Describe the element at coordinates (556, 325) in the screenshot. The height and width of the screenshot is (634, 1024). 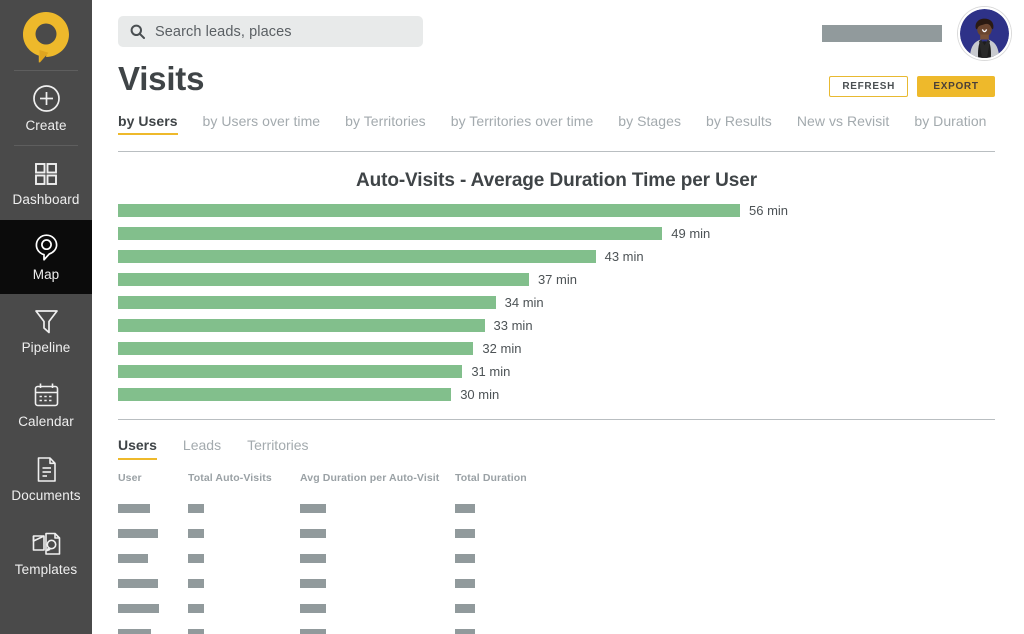
I see `bar-row: 33 min` at that location.